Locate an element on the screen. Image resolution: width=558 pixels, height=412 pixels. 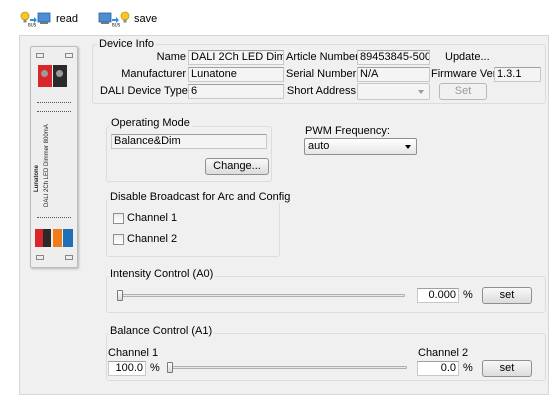
balance-channel2-label: Channel 2 is located at coordinates (443, 353).